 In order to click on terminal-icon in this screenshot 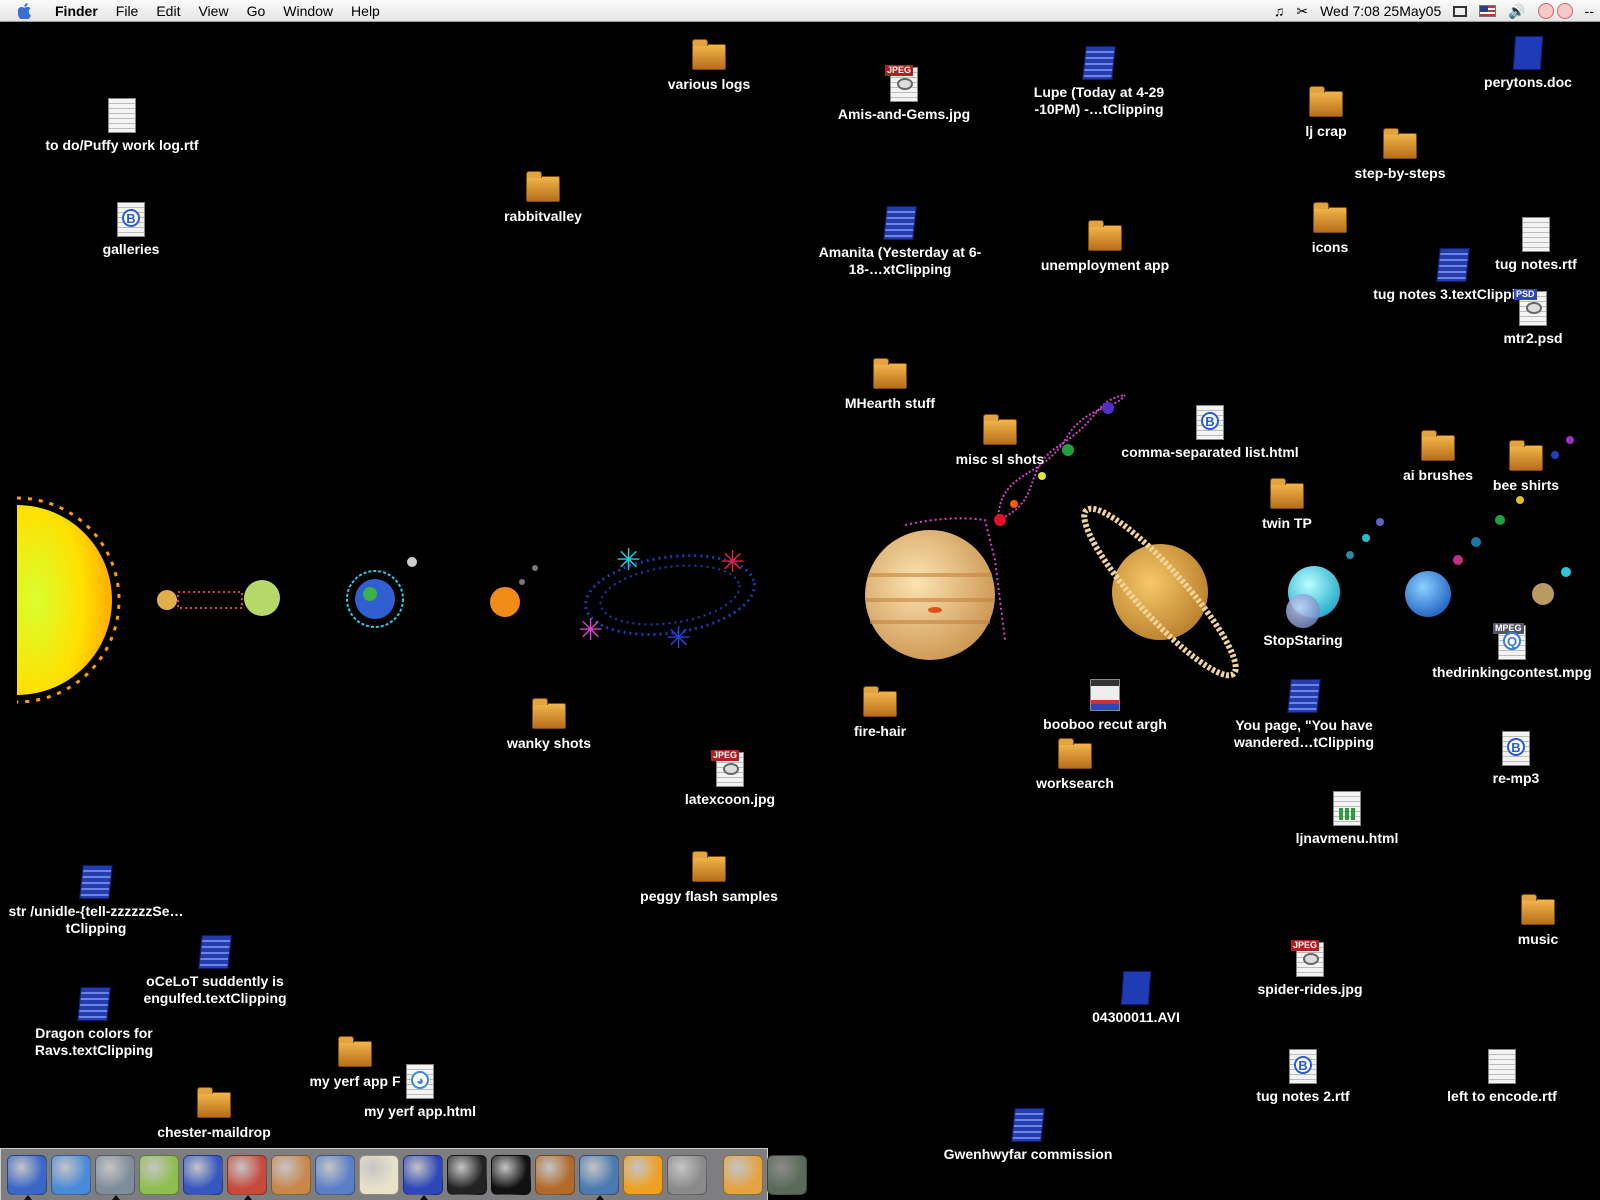, I will do `click(511, 1174)`.